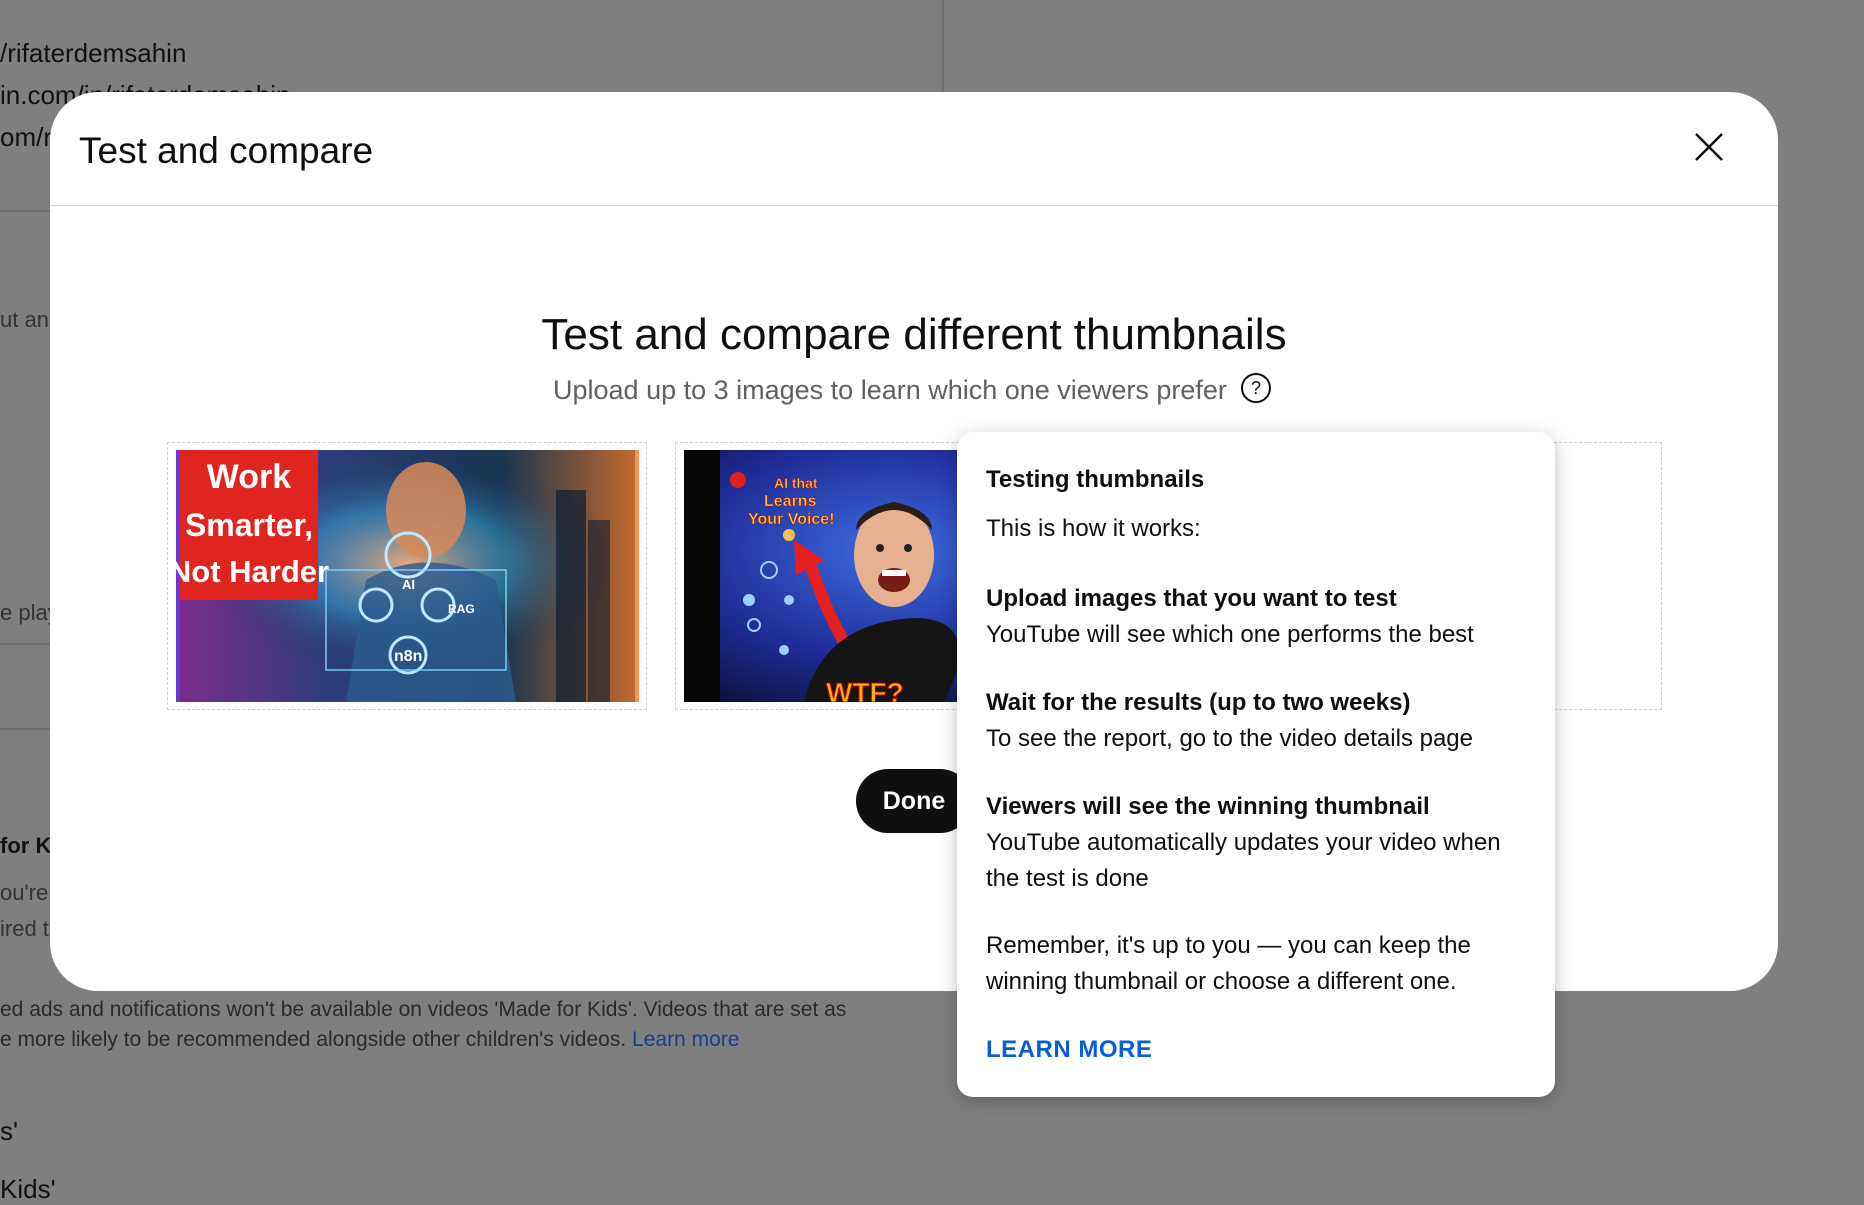 This screenshot has height=1205, width=1864. Describe the element at coordinates (790, 501) in the screenshot. I see `thumb2-text-line: Learns` at that location.